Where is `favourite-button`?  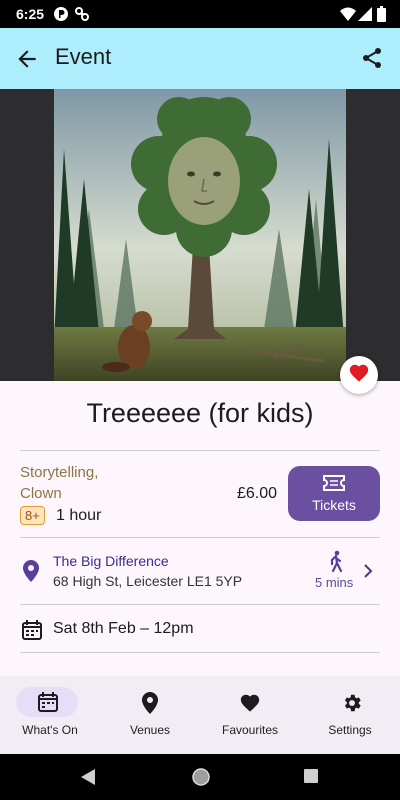
favourite-button is located at coordinates (359, 375).